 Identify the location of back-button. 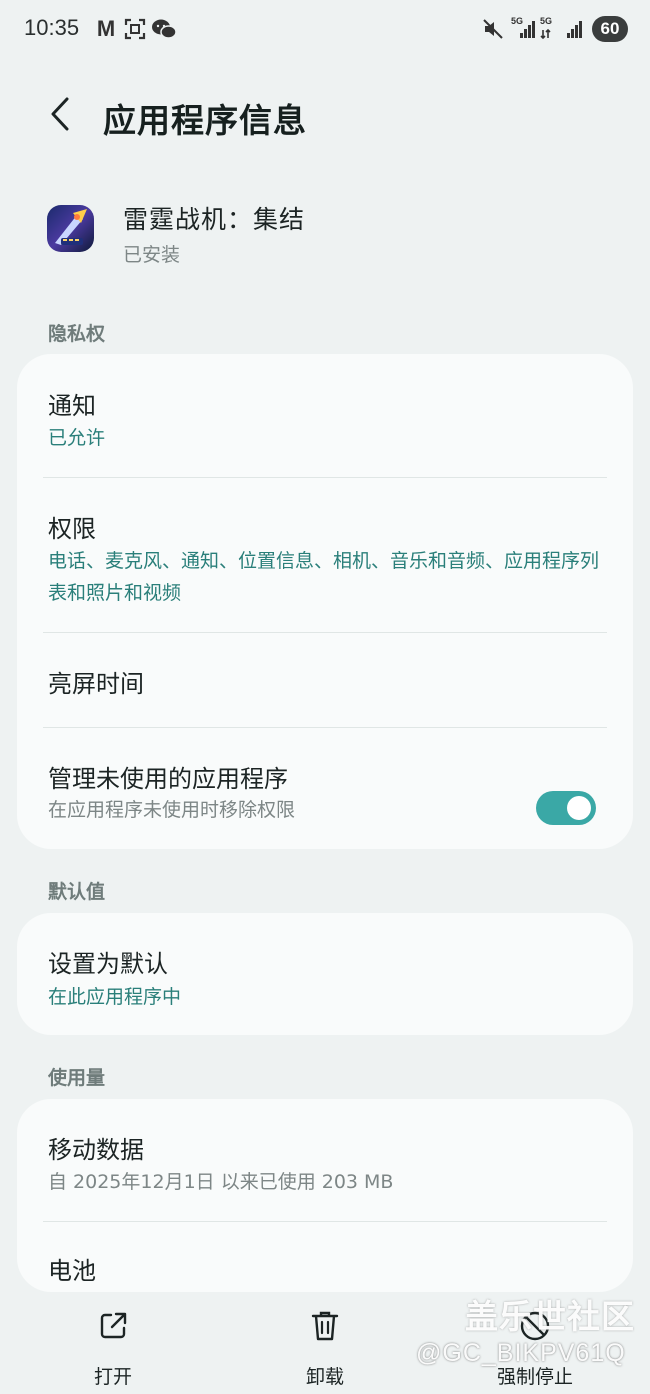
(60, 114).